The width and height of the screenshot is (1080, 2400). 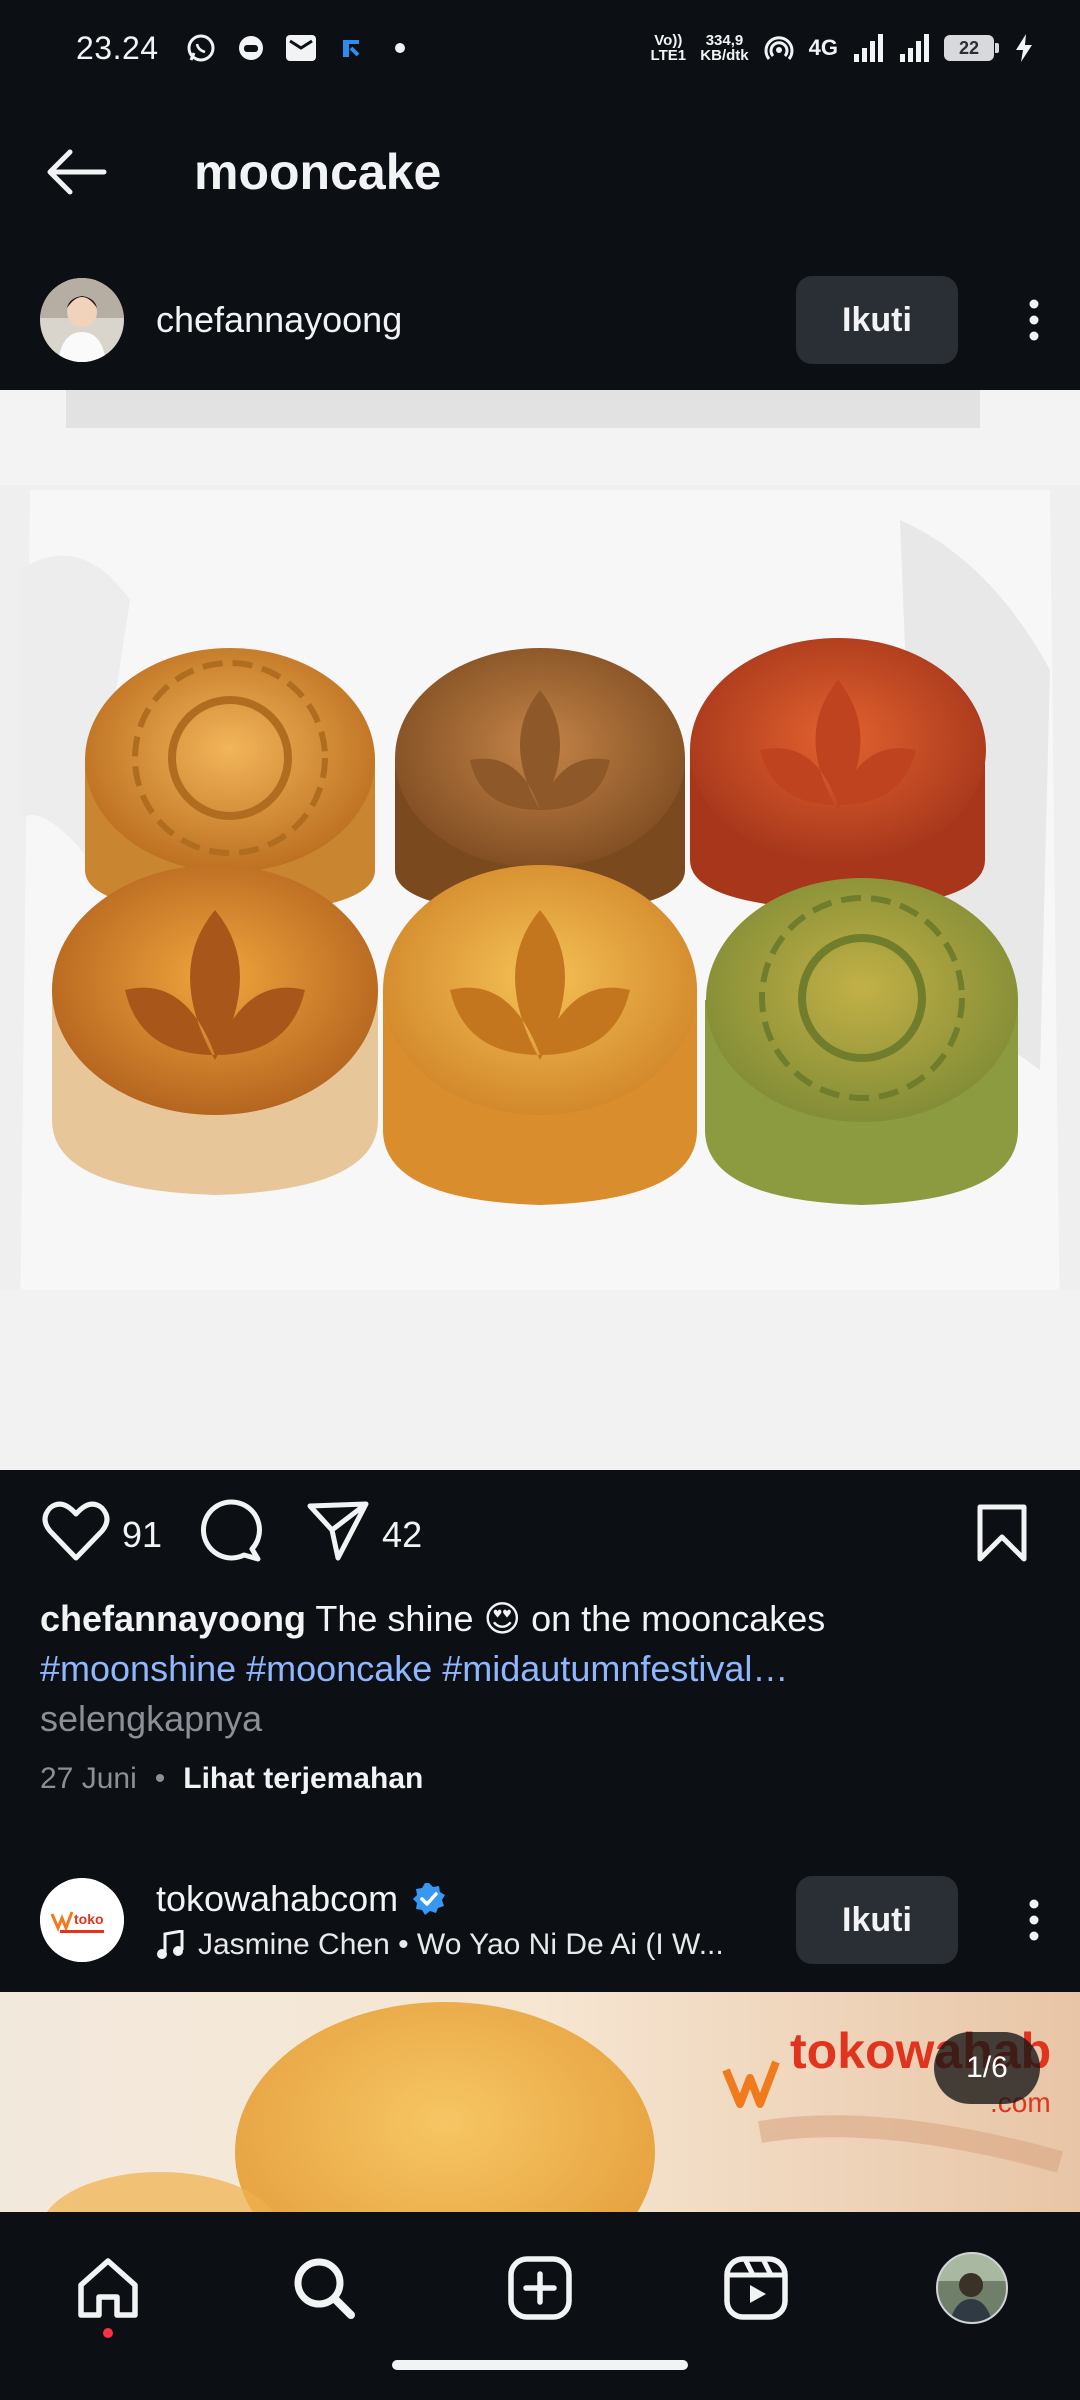 What do you see at coordinates (301, 48) in the screenshot?
I see `mail-icon` at bounding box center [301, 48].